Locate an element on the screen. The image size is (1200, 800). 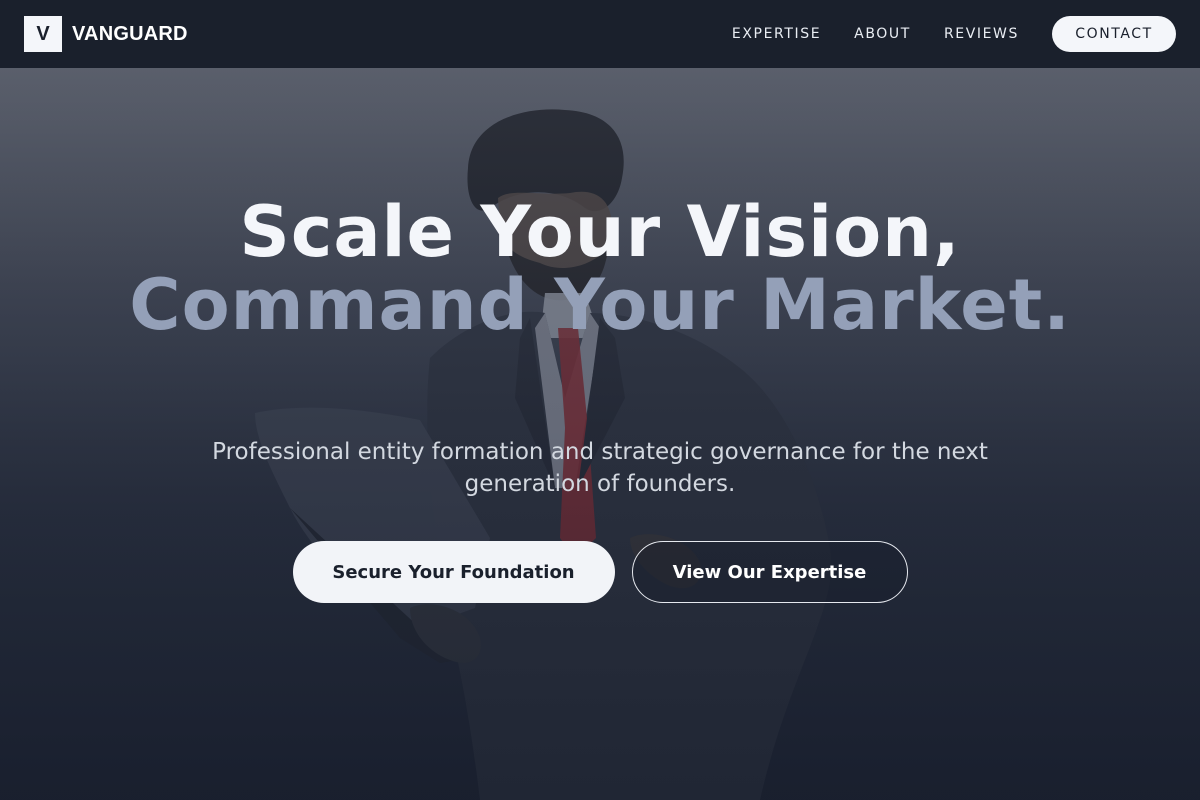
contact-button: CONTACT is located at coordinates (1114, 34).